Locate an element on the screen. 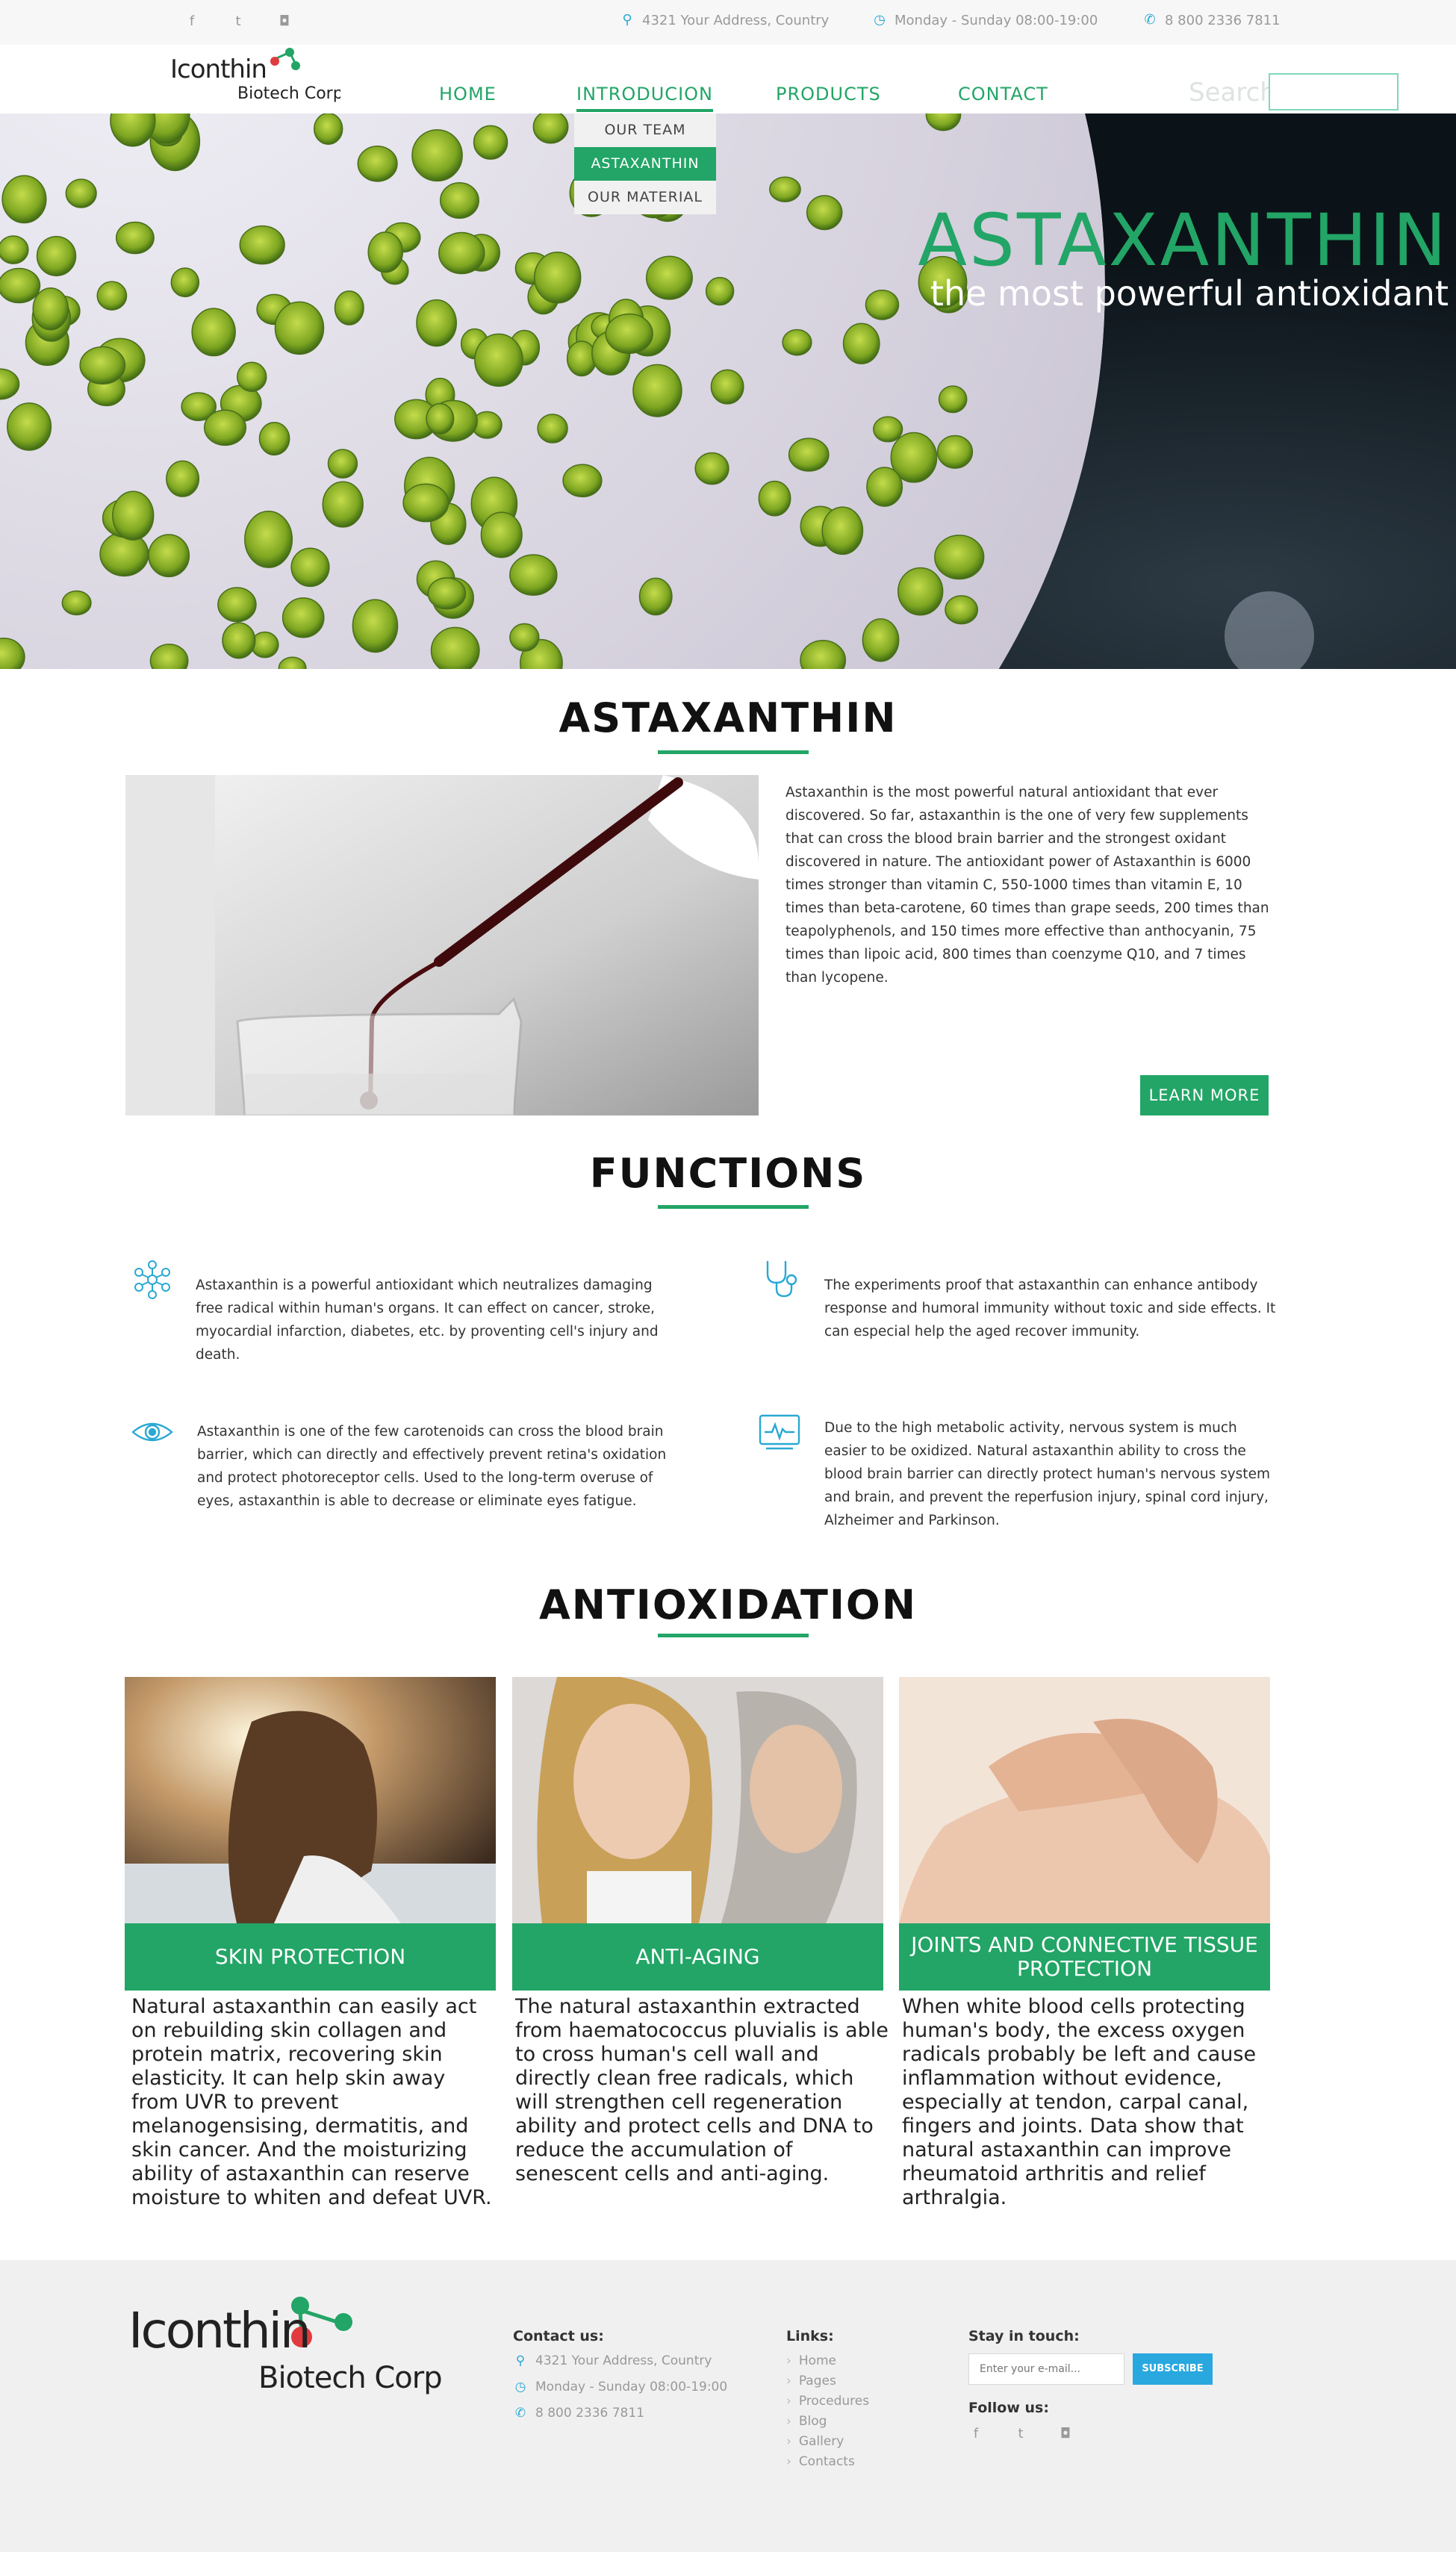  skin-protection-image is located at coordinates (310, 1800).